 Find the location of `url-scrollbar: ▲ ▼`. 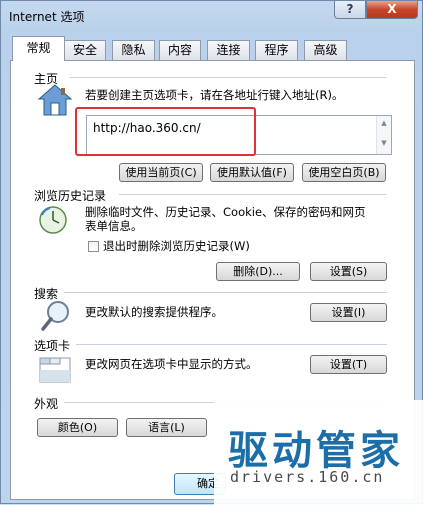

url-scrollbar: ▲ ▼ is located at coordinates (383, 135).